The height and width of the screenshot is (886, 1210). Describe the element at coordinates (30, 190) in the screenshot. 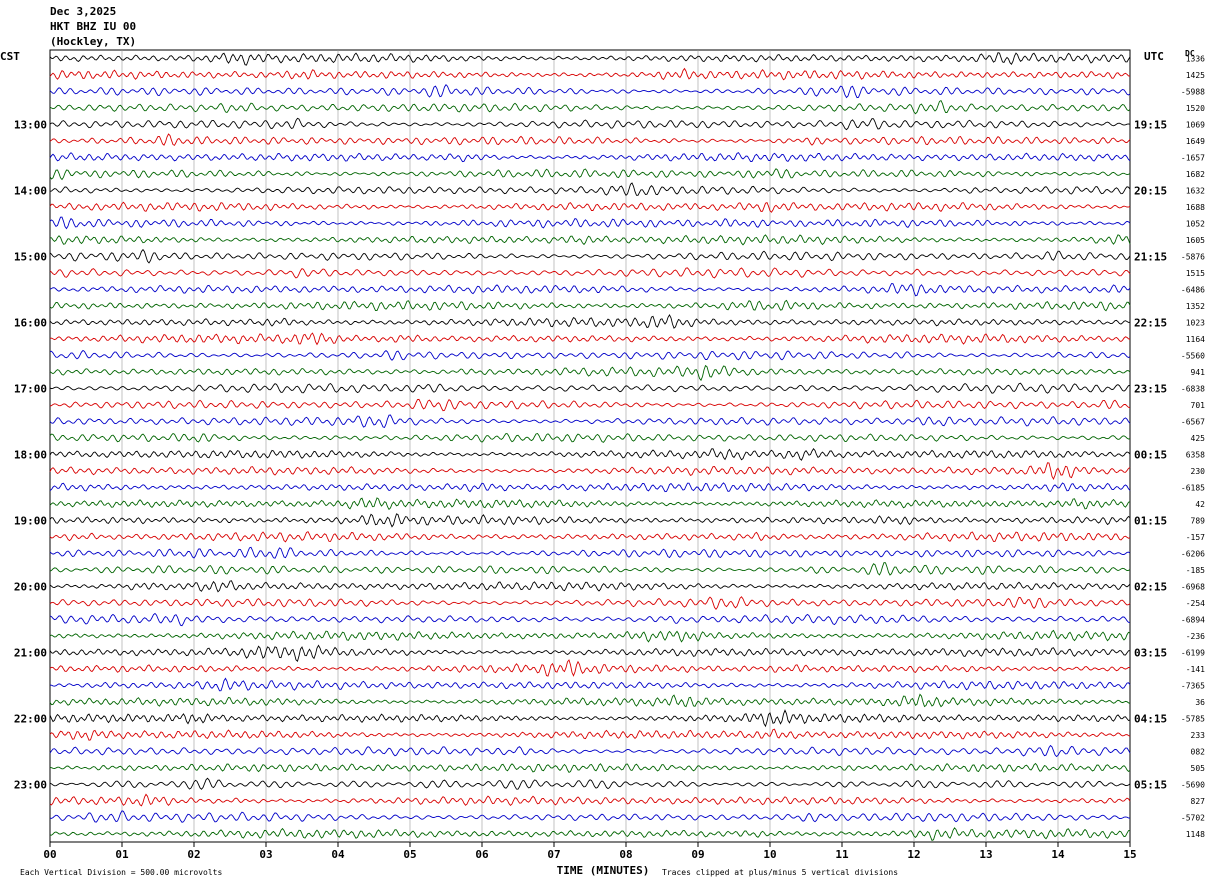

I see `cst-hour-label: 14:00` at that location.